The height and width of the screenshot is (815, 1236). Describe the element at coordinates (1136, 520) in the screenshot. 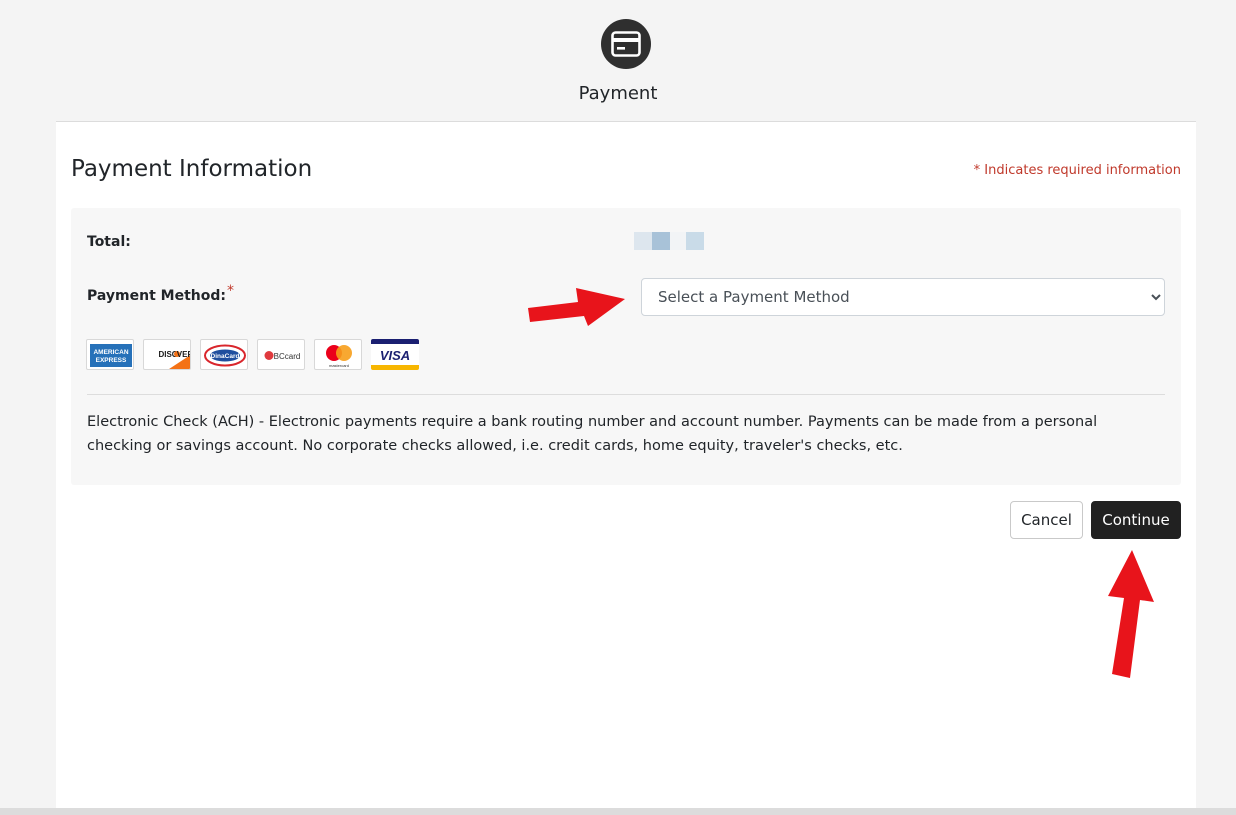

I see `continue-button: Continue` at that location.